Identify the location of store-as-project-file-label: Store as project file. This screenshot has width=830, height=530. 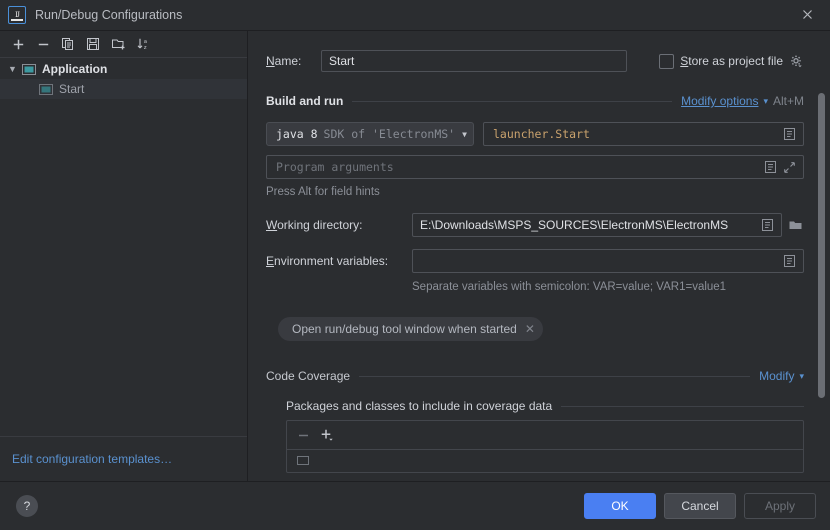
(731, 61).